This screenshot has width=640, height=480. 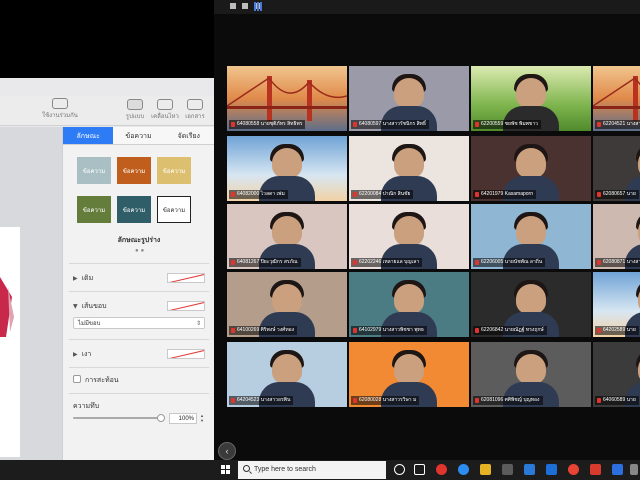 I want to click on opacity-field: 100%, so click(x=183, y=418).